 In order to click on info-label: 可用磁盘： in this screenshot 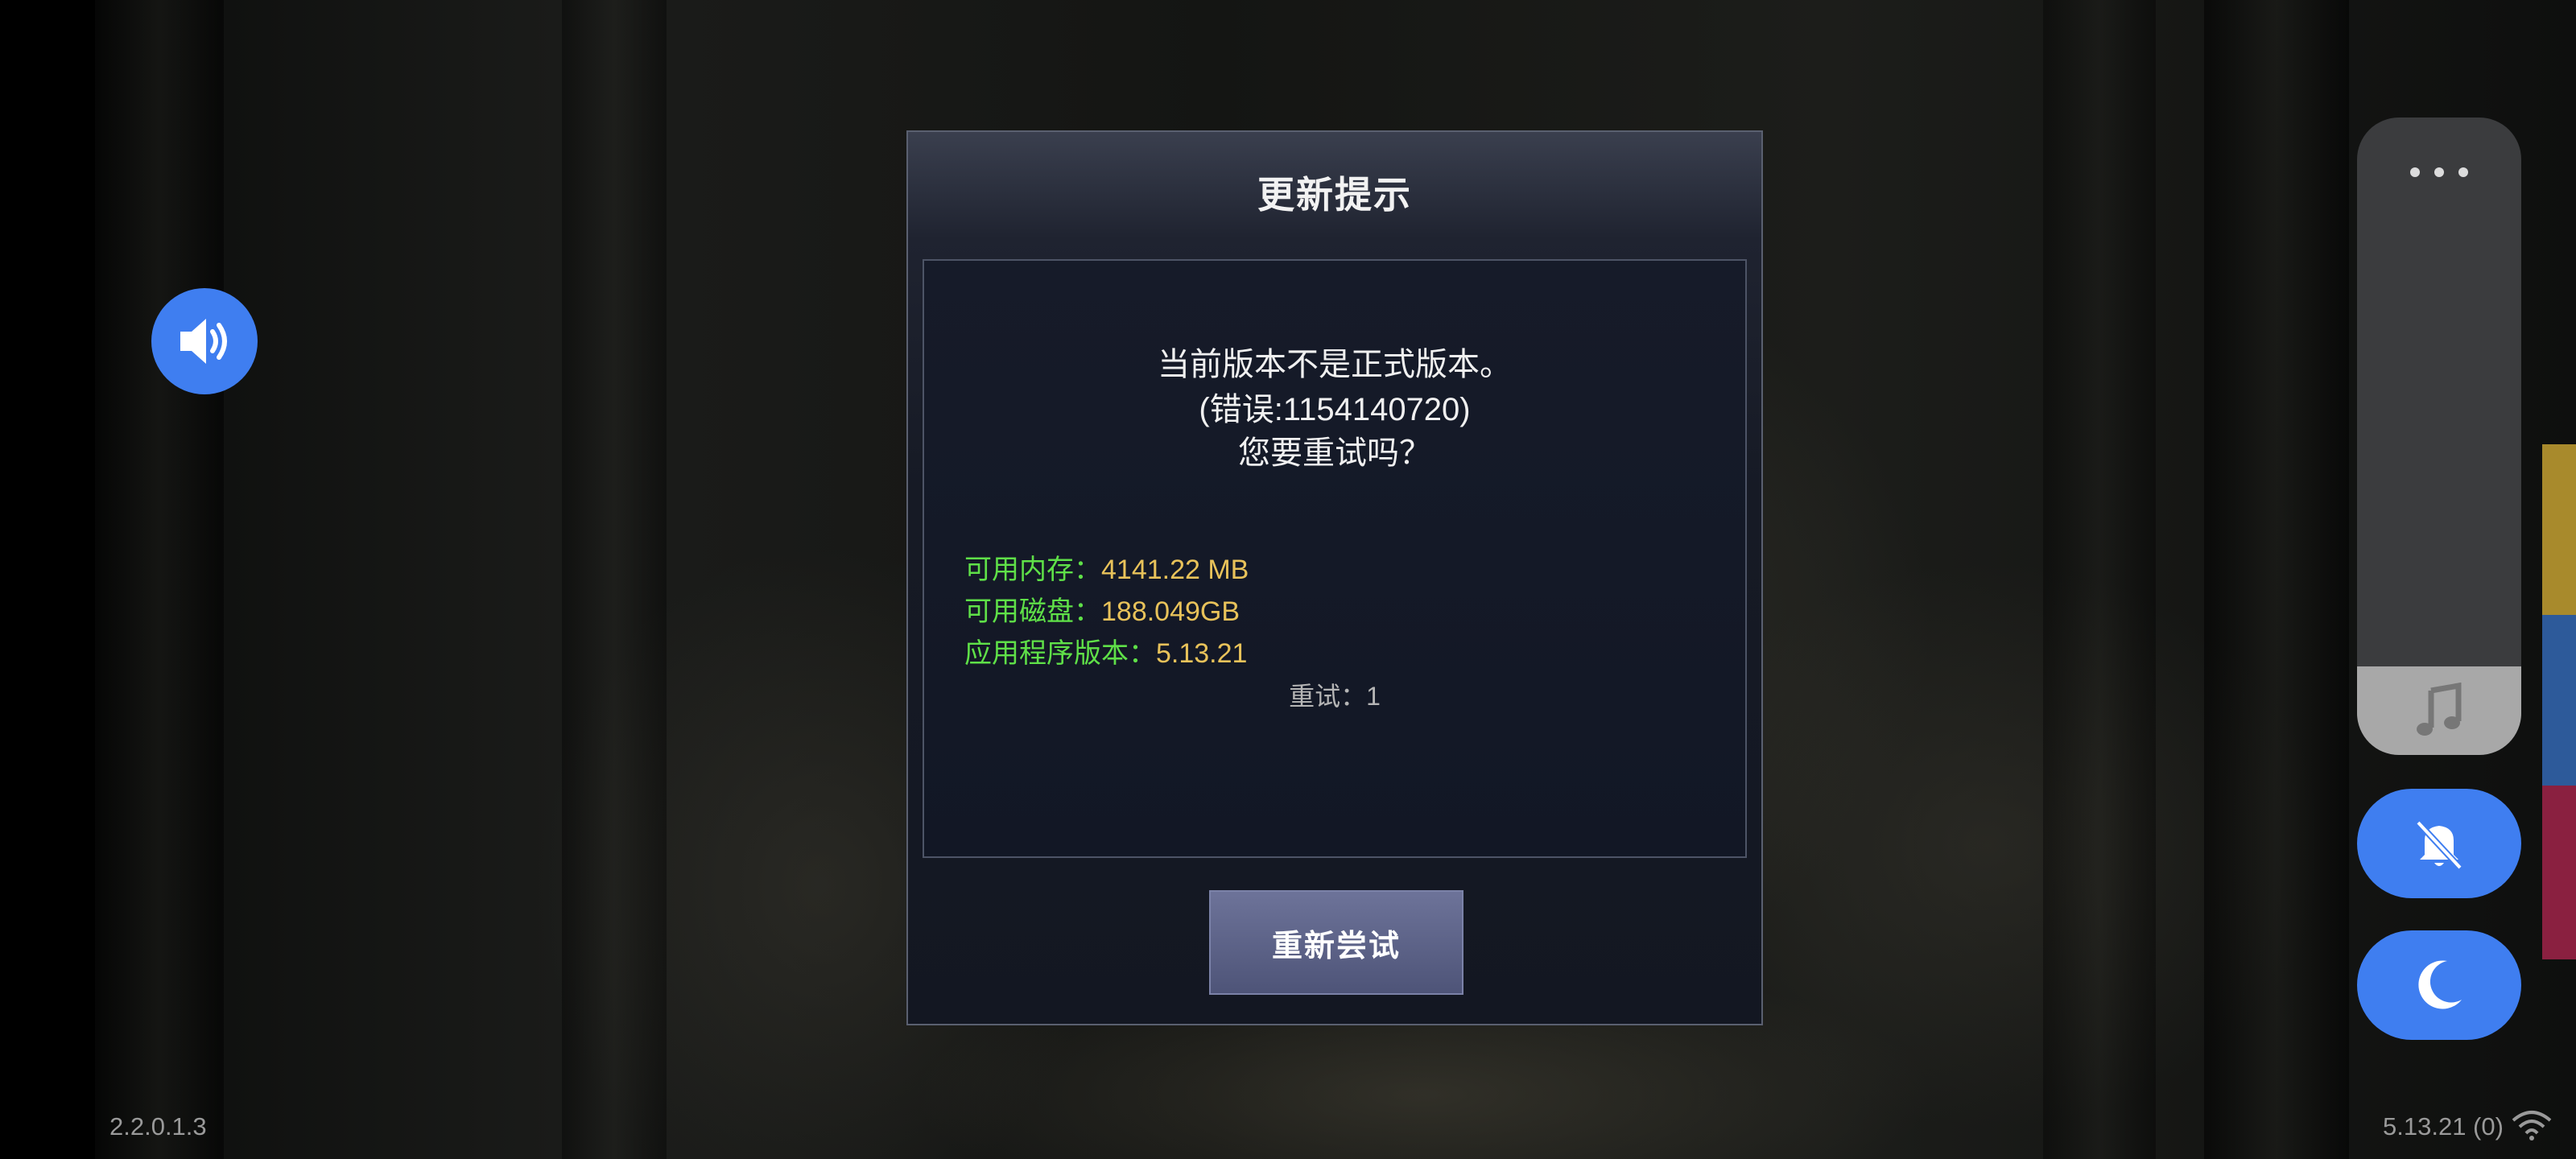, I will do `click(1032, 611)`.